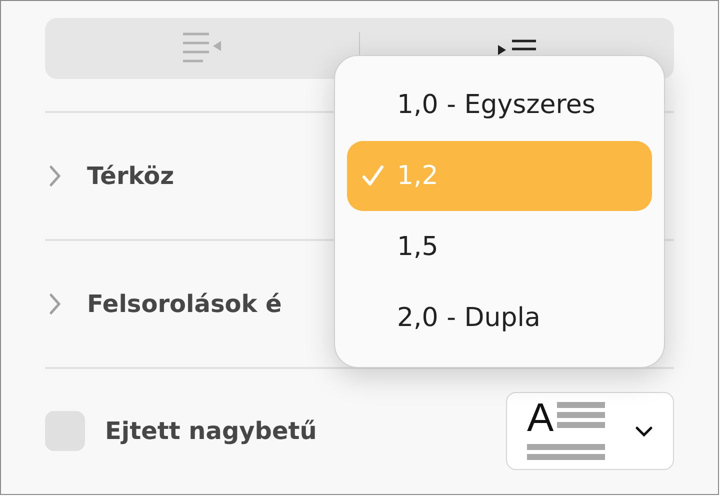  Describe the element at coordinates (130, 176) in the screenshot. I see `section-title: Térköz` at that location.